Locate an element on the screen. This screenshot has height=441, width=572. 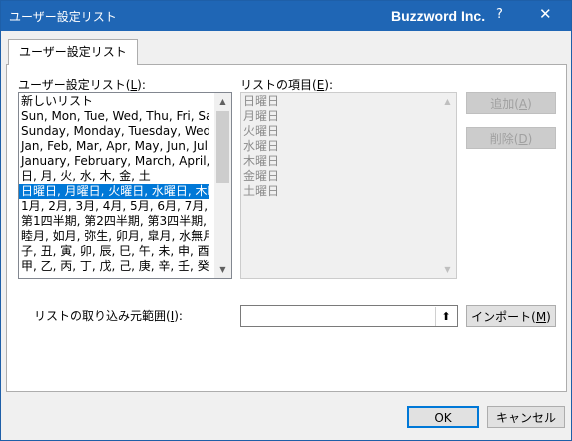
custom-lists-scrollbar: ▲ ▼ is located at coordinates (222, 185).